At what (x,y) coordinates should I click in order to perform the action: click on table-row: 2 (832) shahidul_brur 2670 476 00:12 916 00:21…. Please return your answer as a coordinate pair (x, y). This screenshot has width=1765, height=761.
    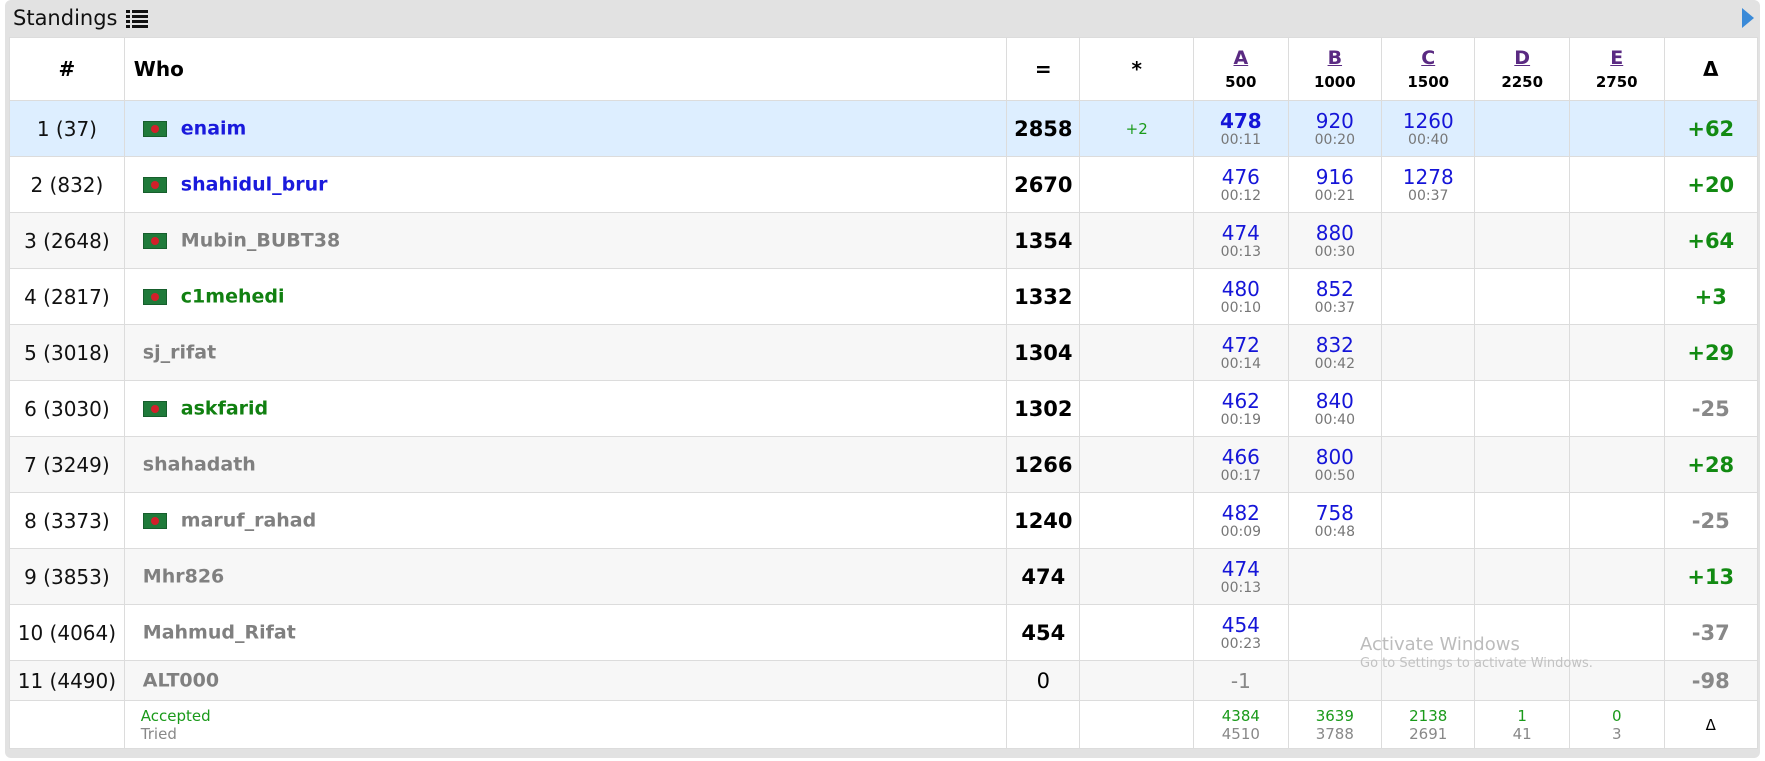
    Looking at the image, I should click on (884, 184).